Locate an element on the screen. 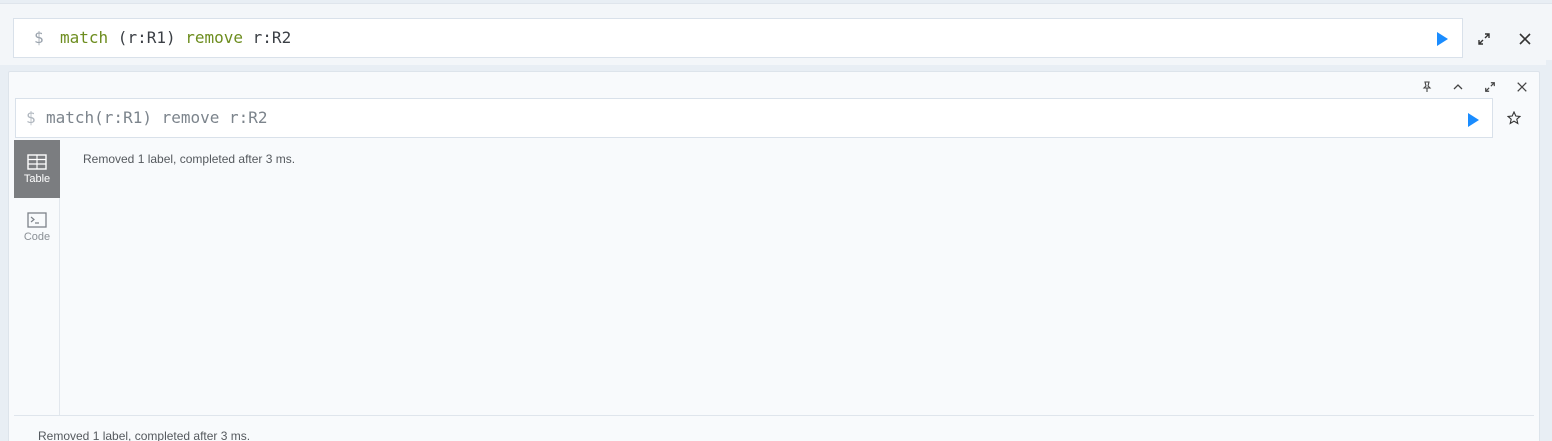 The image size is (1552, 441). pin-frame-button is located at coordinates (1427, 87).